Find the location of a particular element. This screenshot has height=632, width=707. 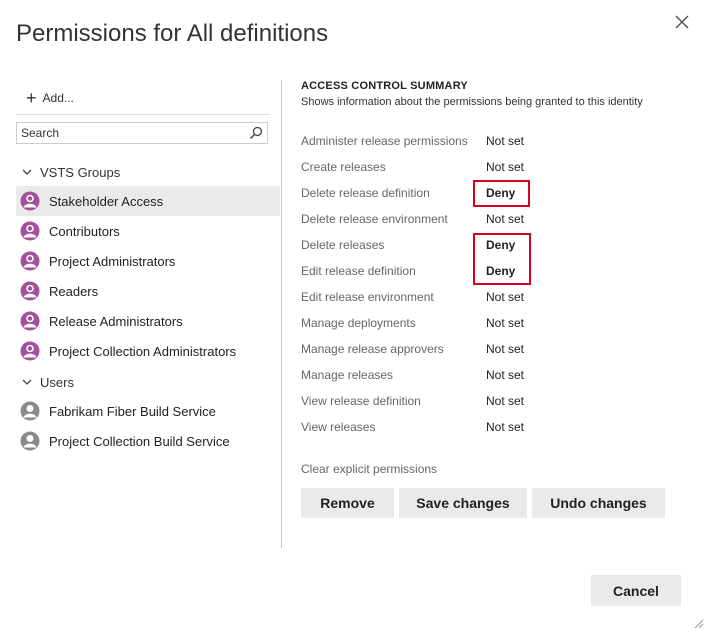

close-icon is located at coordinates (682, 22).